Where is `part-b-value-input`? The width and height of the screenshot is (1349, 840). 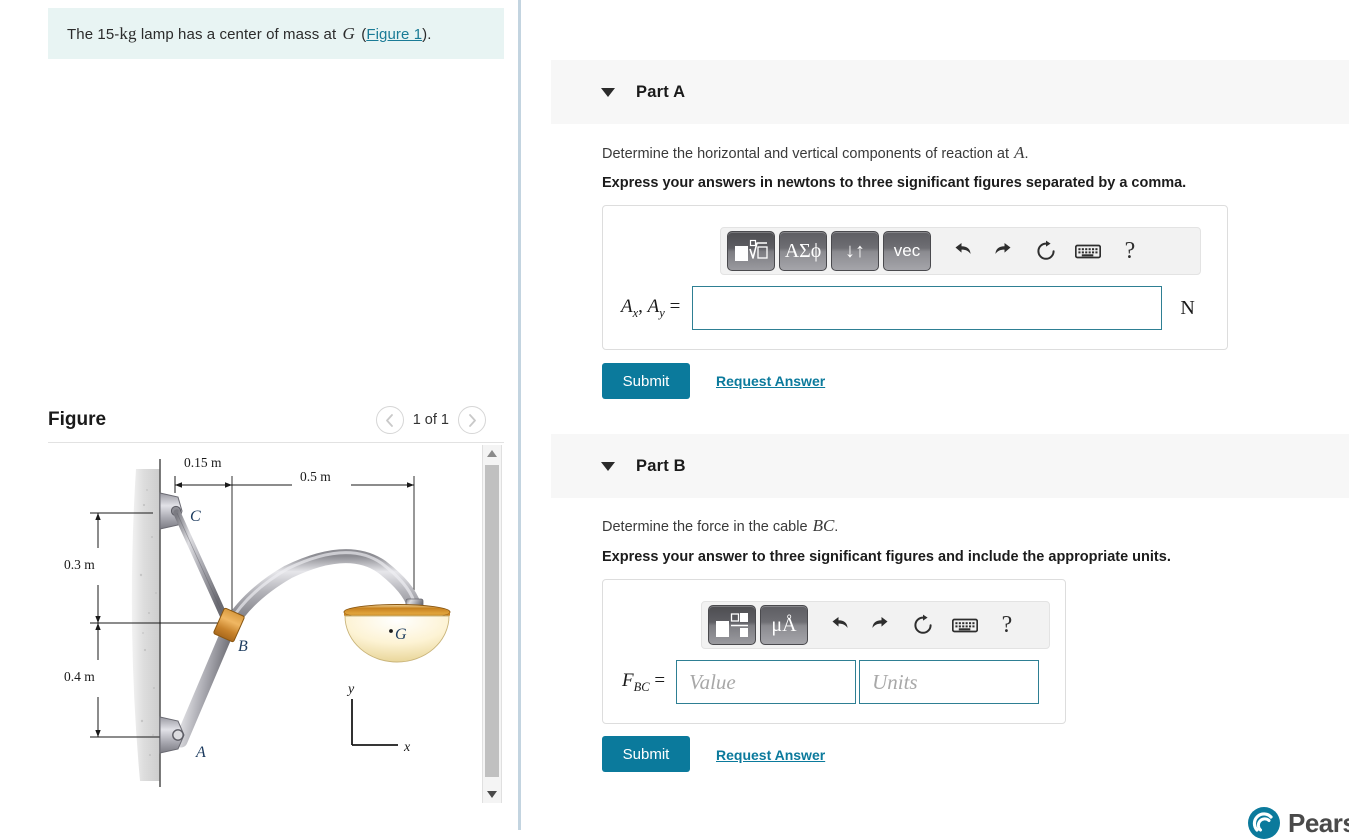
part-b-value-input is located at coordinates (766, 682).